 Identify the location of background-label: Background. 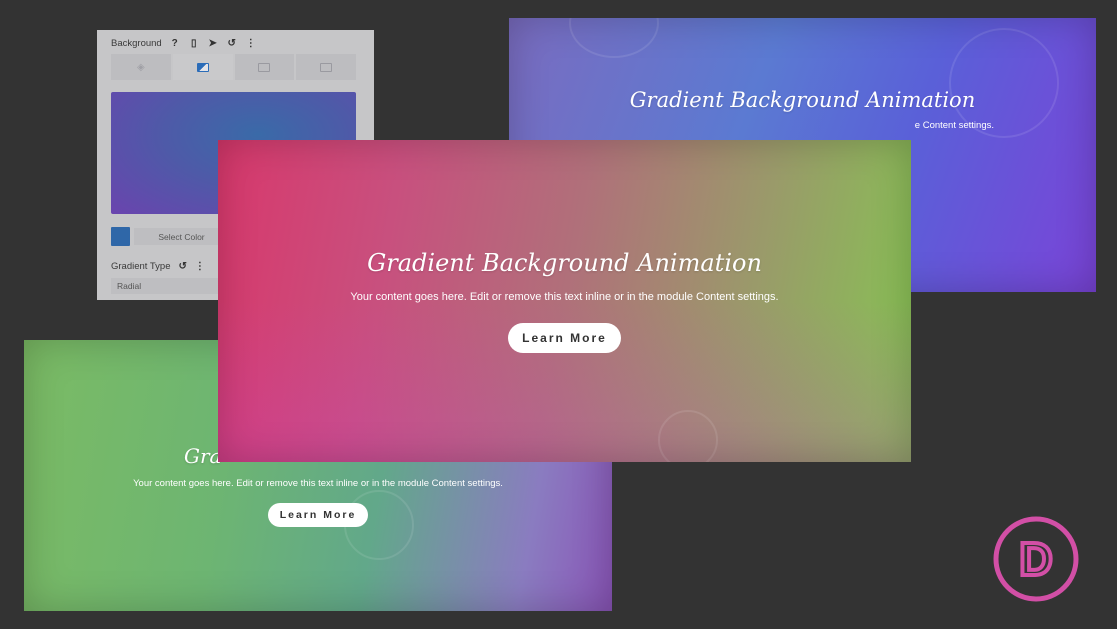
(136, 43).